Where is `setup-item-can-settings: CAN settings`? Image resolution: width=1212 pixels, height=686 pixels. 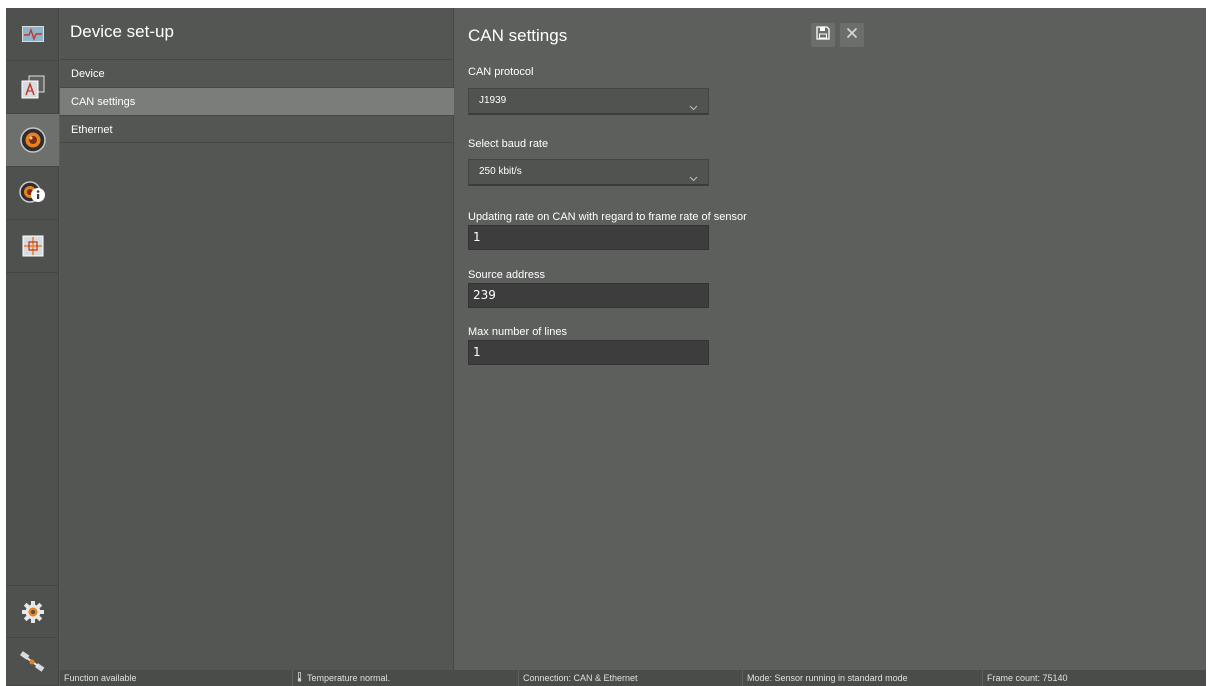 setup-item-can-settings: CAN settings is located at coordinates (257, 101).